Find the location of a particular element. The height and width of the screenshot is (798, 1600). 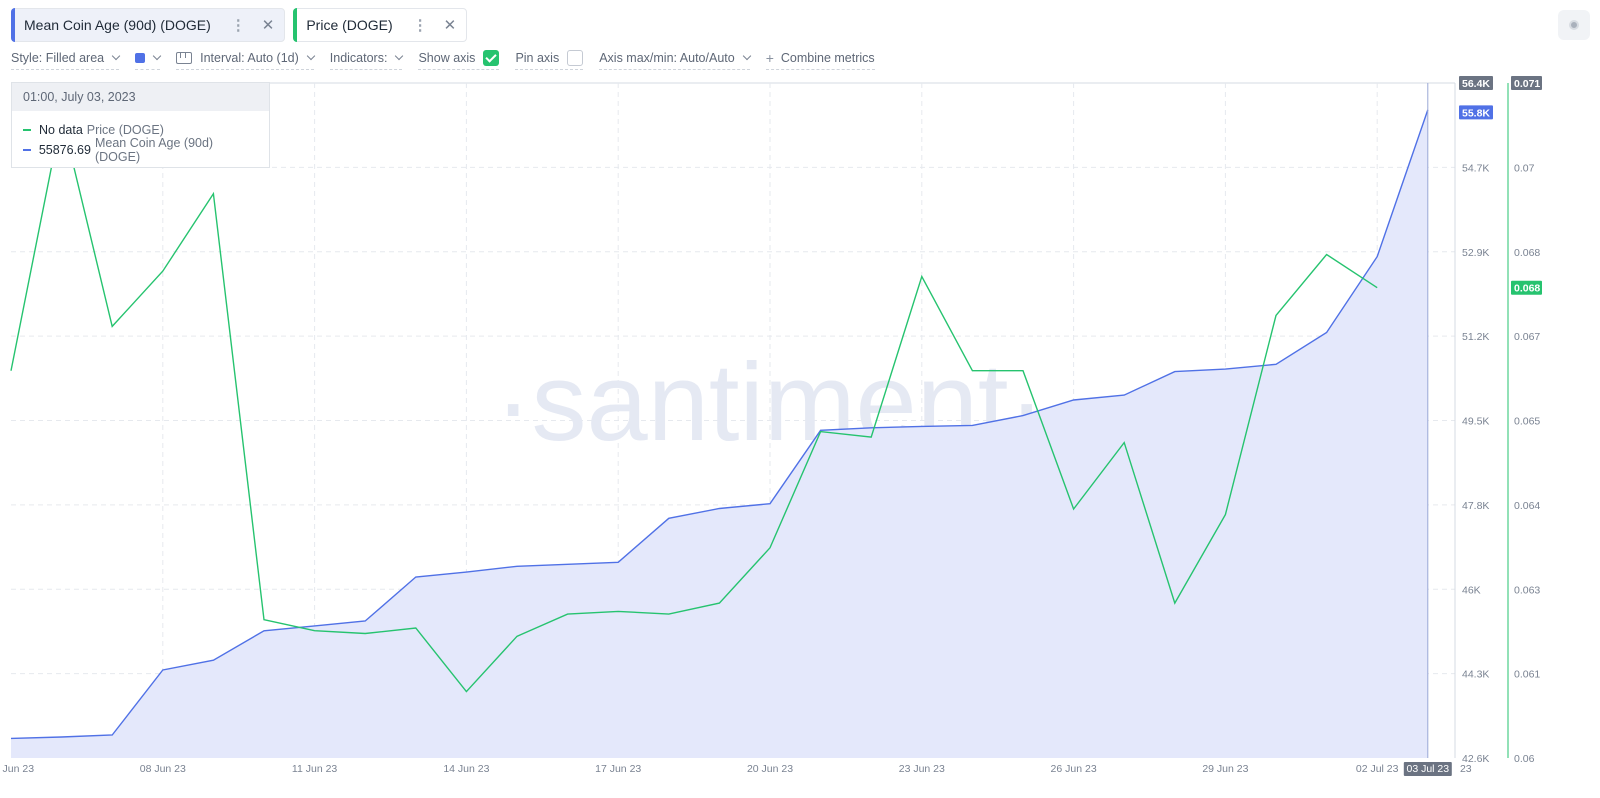

y-left-tick-label: 49.5K is located at coordinates (1475, 422).